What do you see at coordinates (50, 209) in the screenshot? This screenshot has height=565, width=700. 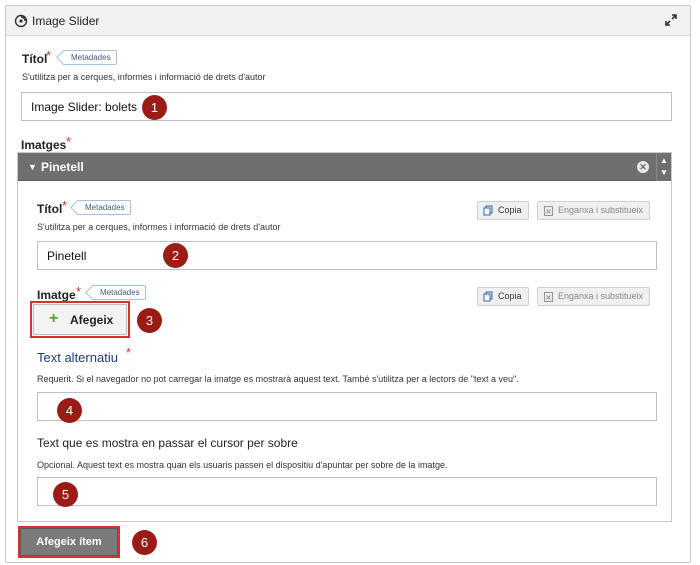 I see `item-titol-label: Títol` at bounding box center [50, 209].